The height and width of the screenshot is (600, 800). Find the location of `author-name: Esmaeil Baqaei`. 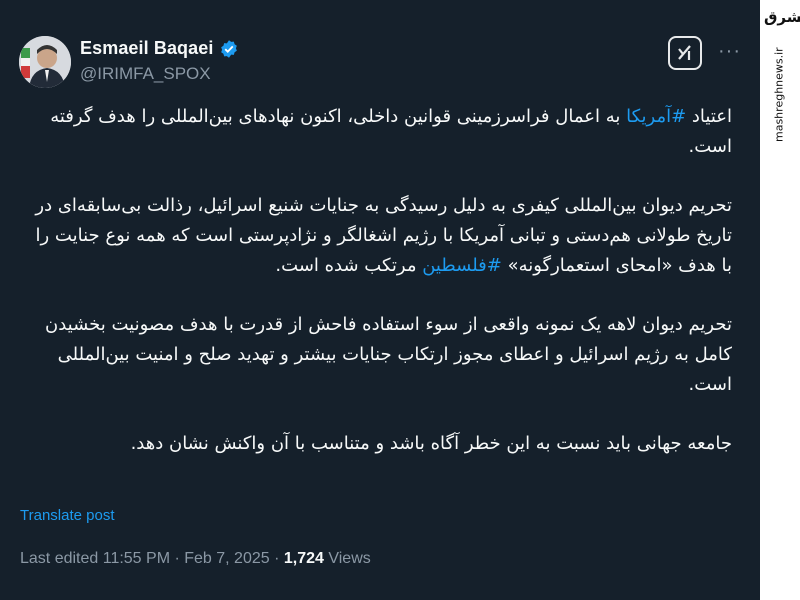

author-name: Esmaeil Baqaei is located at coordinates (146, 48).